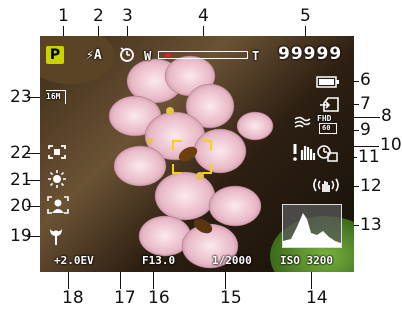  I want to click on mode-label: P, so click(55, 55).